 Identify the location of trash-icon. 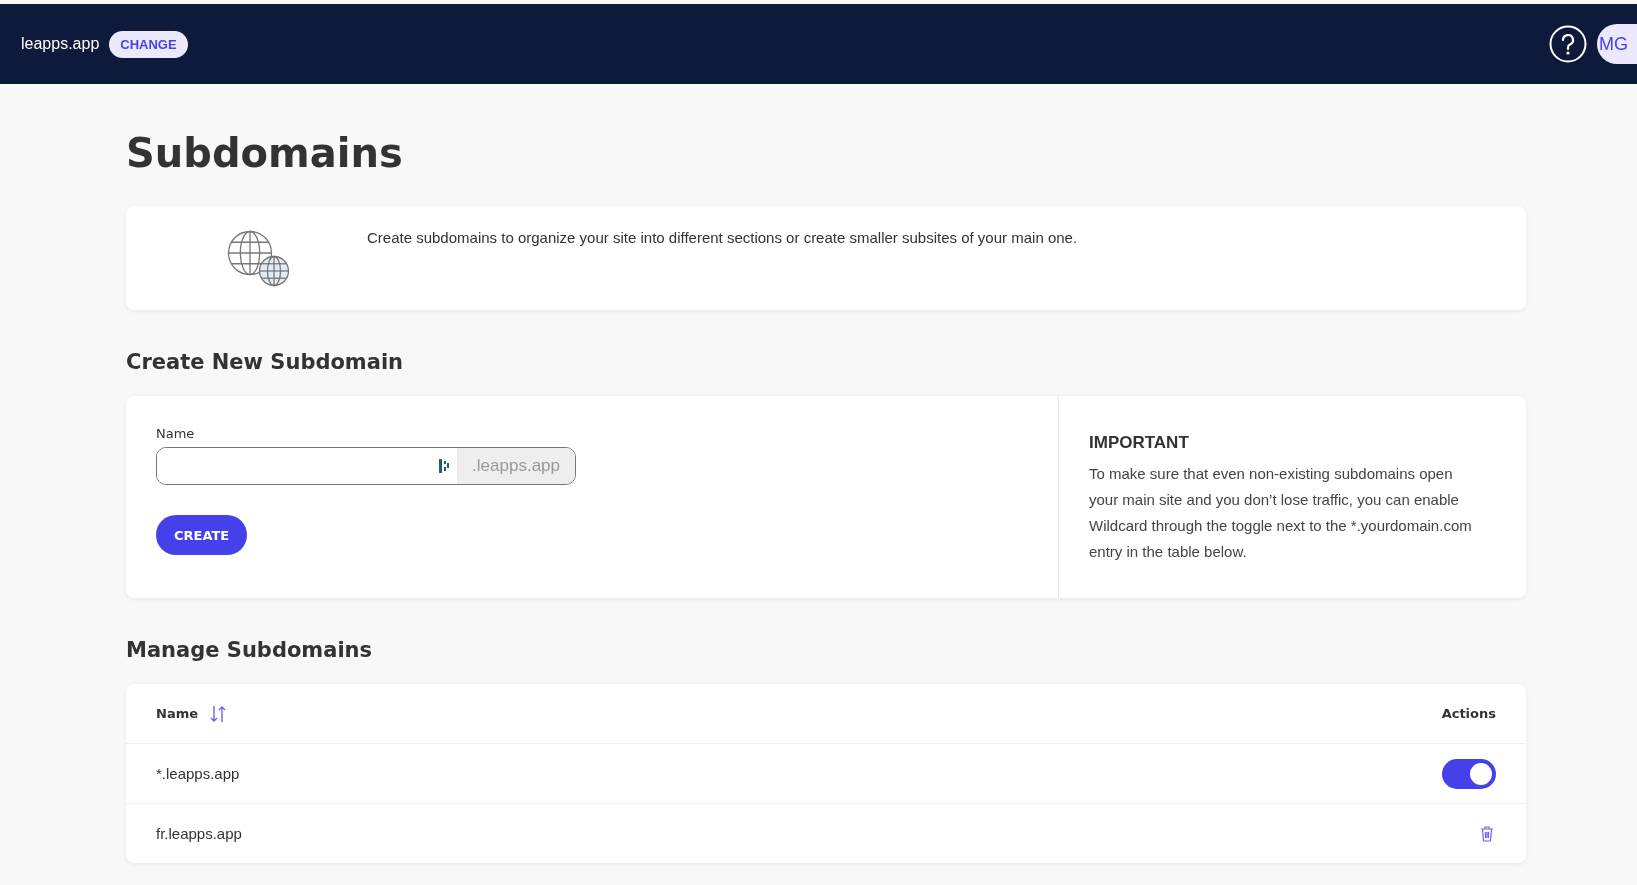
(1487, 833).